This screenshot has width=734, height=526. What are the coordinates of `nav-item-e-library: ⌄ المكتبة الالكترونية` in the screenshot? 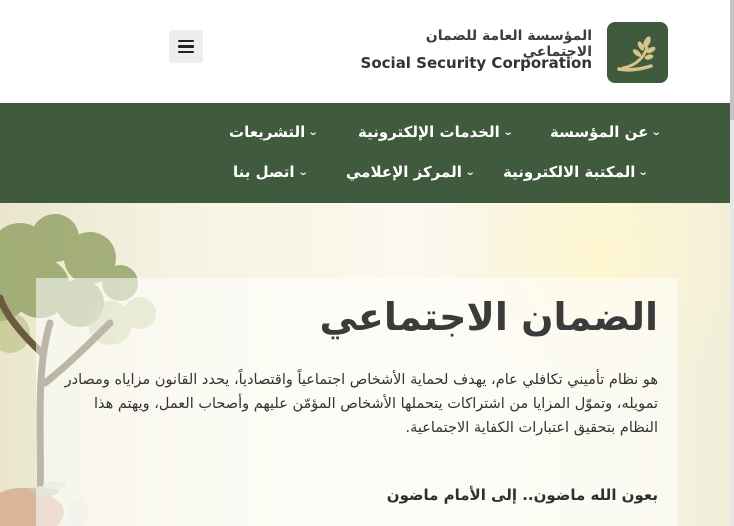 It's located at (576, 172).